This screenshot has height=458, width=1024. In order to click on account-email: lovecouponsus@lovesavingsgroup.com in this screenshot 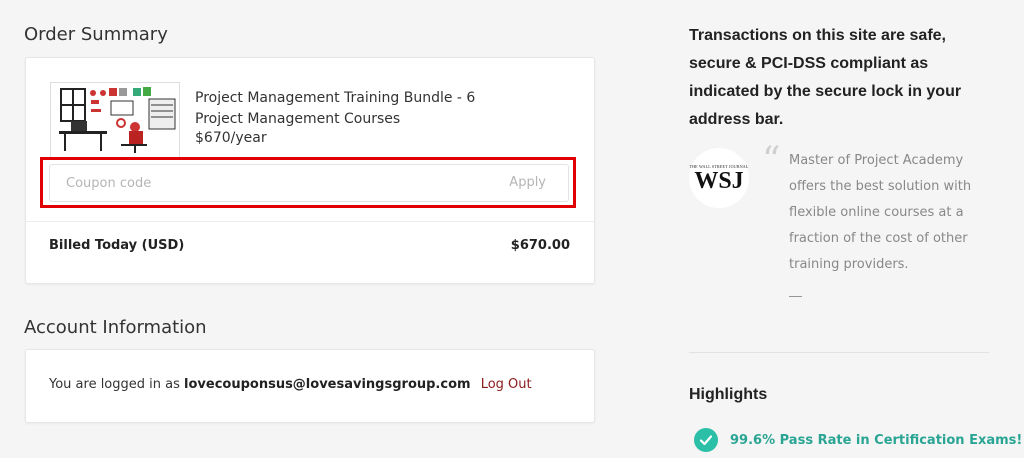, I will do `click(327, 384)`.